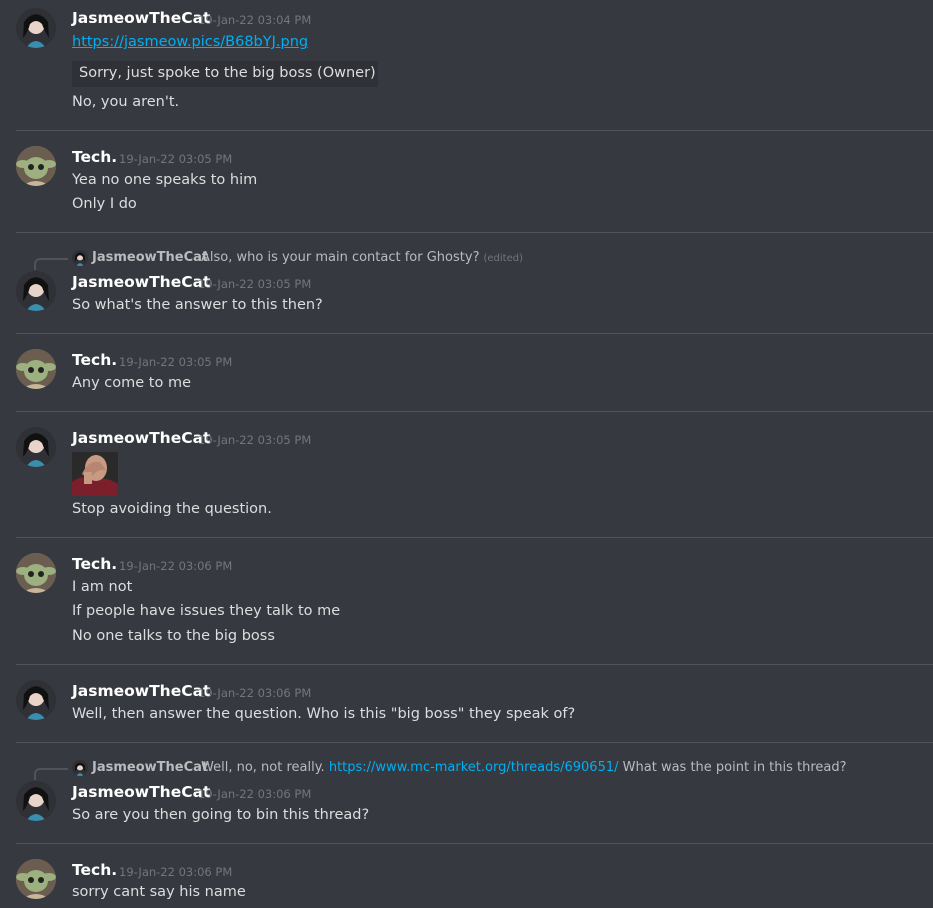 This screenshot has width=933, height=908. Describe the element at coordinates (263, 767) in the screenshot. I see `reply-preview-text: Well, no, not really.` at that location.